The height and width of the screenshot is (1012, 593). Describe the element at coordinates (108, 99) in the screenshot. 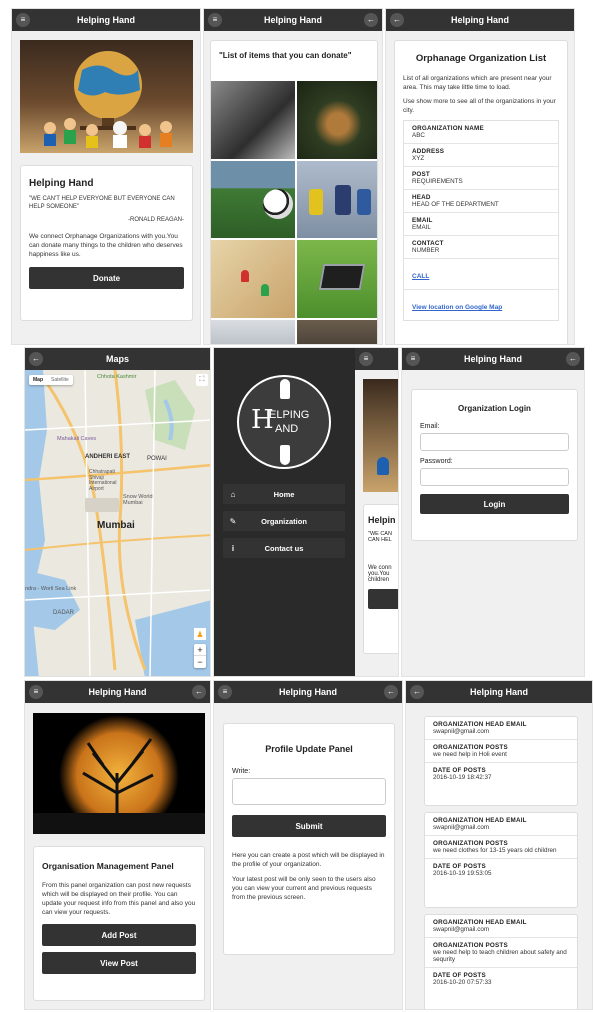

I see `globe-toys-illustration` at that location.